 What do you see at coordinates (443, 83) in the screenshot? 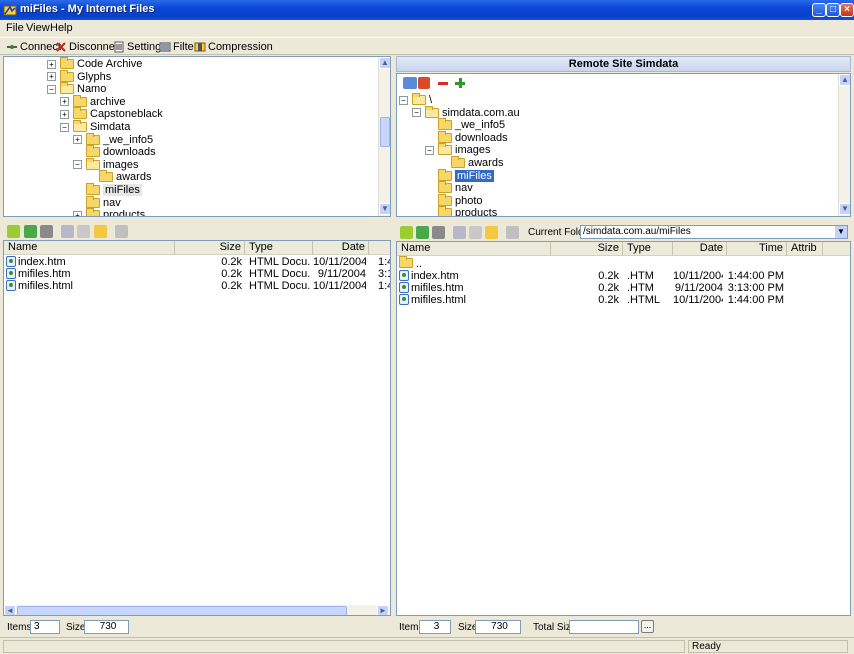
I see `minus-icon` at bounding box center [443, 83].